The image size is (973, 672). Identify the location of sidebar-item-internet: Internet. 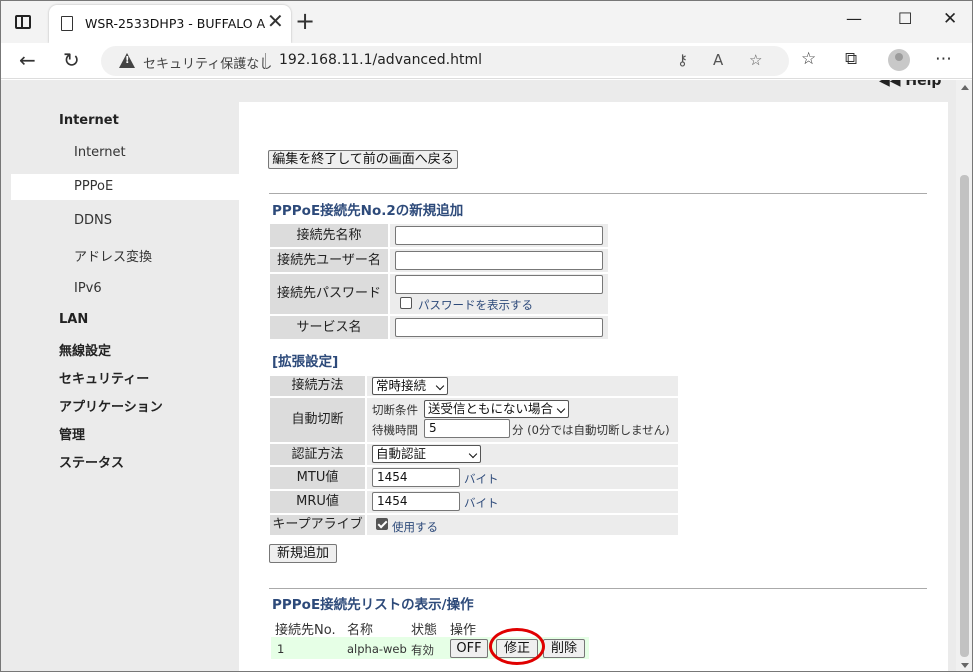
(100, 152).